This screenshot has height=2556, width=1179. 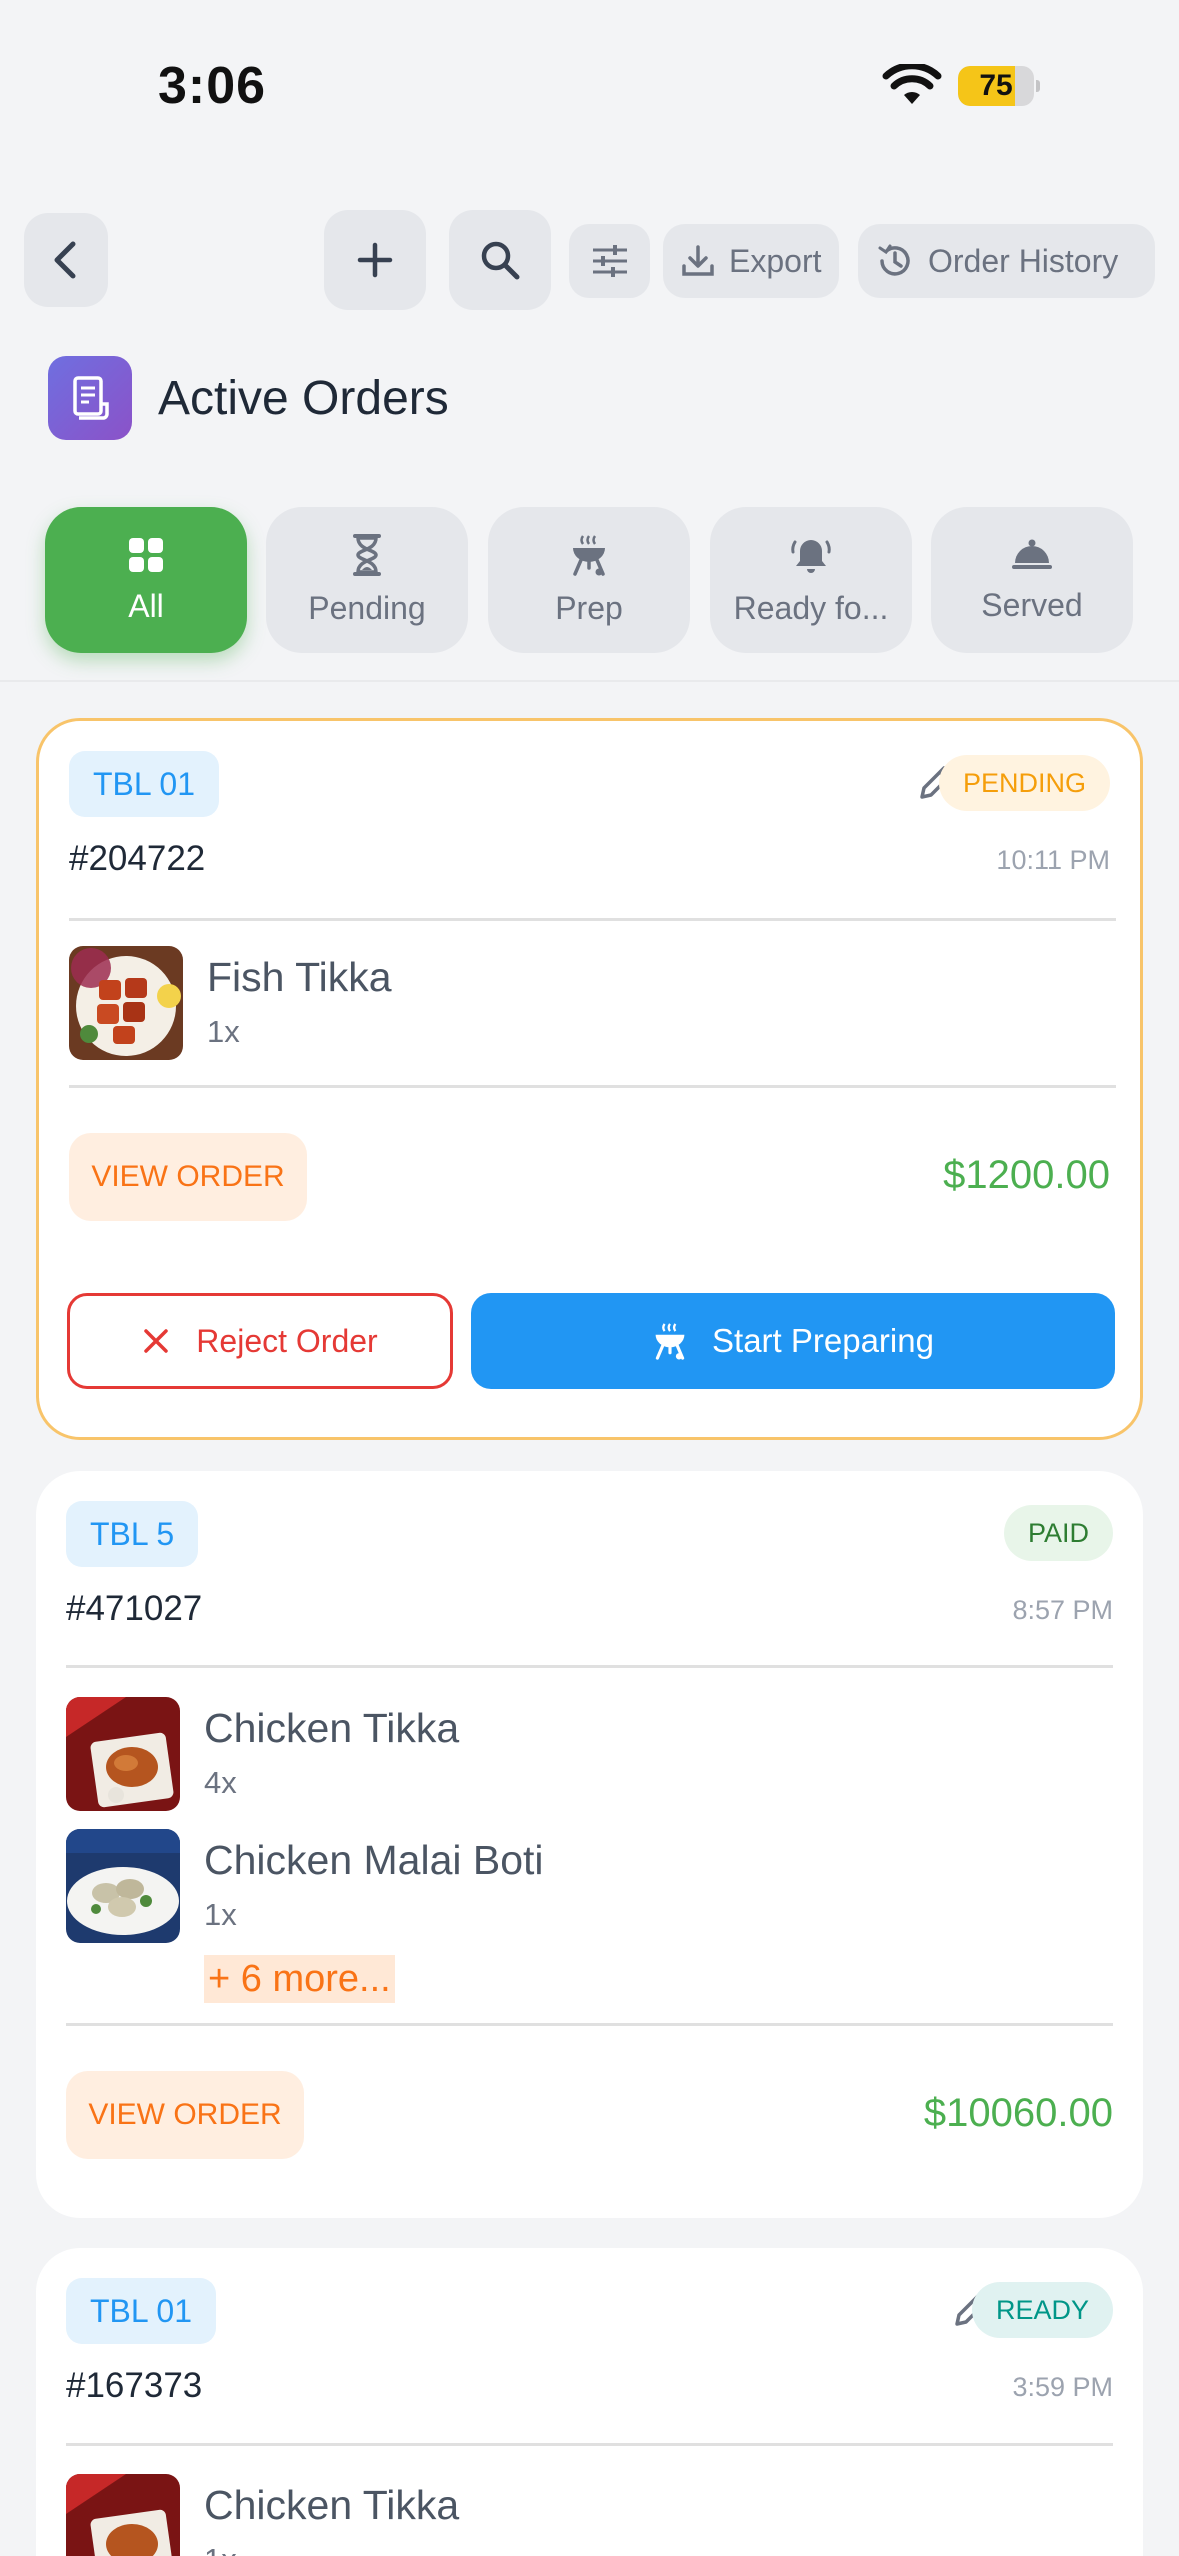 What do you see at coordinates (367, 554) in the screenshot?
I see `hourglass-icon` at bounding box center [367, 554].